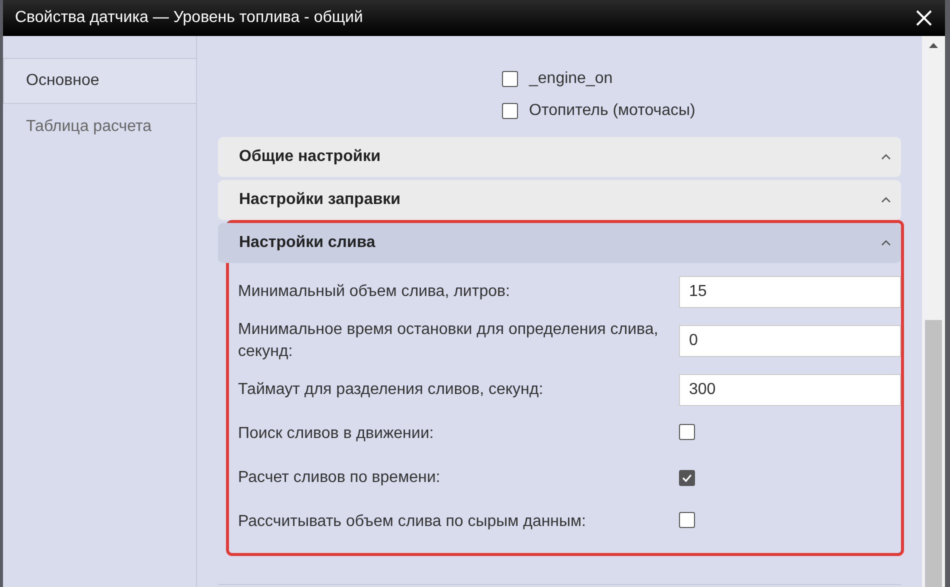 This screenshot has width=950, height=587. I want to click on accordion-header: Общие настройки, so click(559, 157).